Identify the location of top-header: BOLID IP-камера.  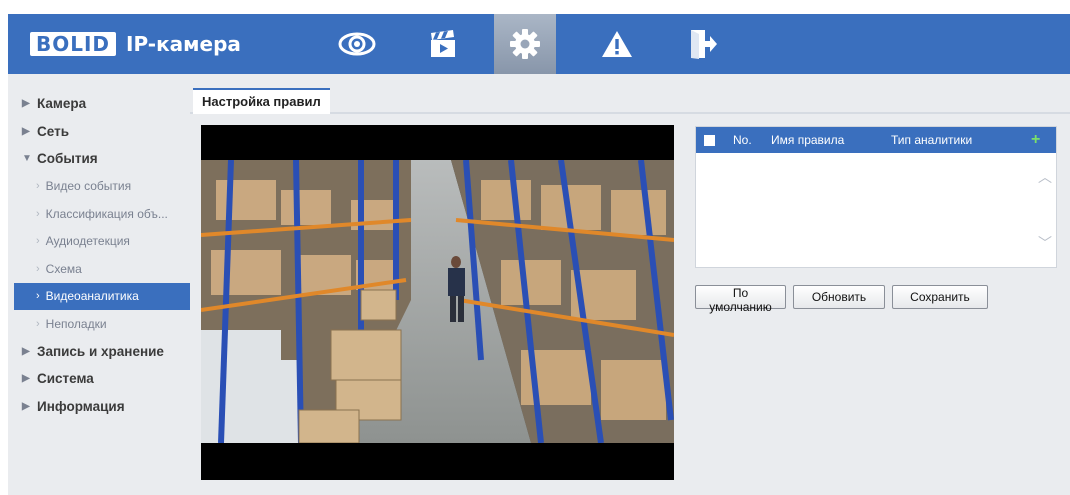
(539, 44).